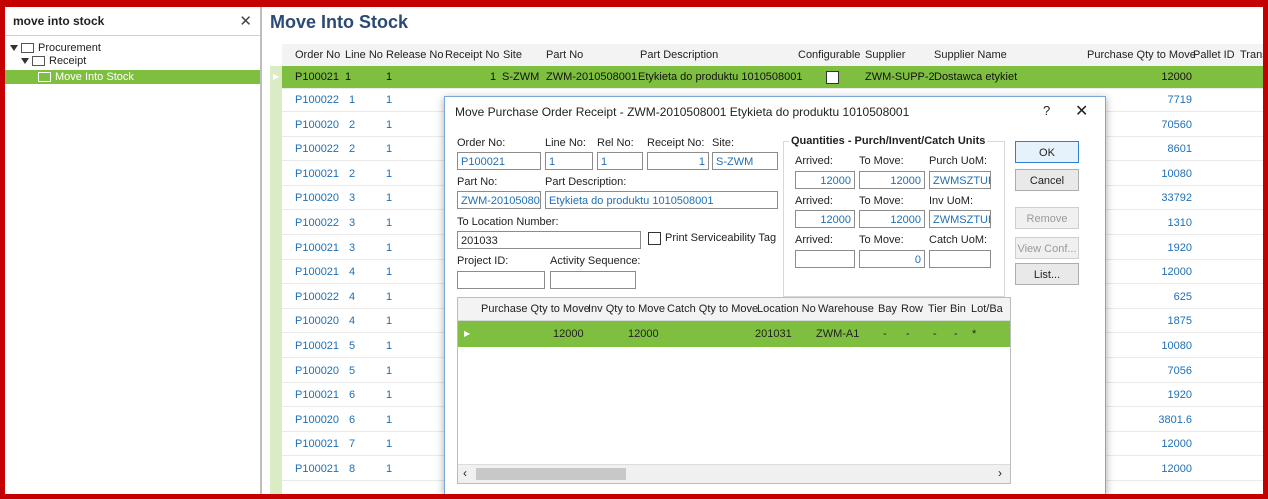 The width and height of the screenshot is (1268, 499). Describe the element at coordinates (1047, 152) in the screenshot. I see `ok-button: OK` at that location.